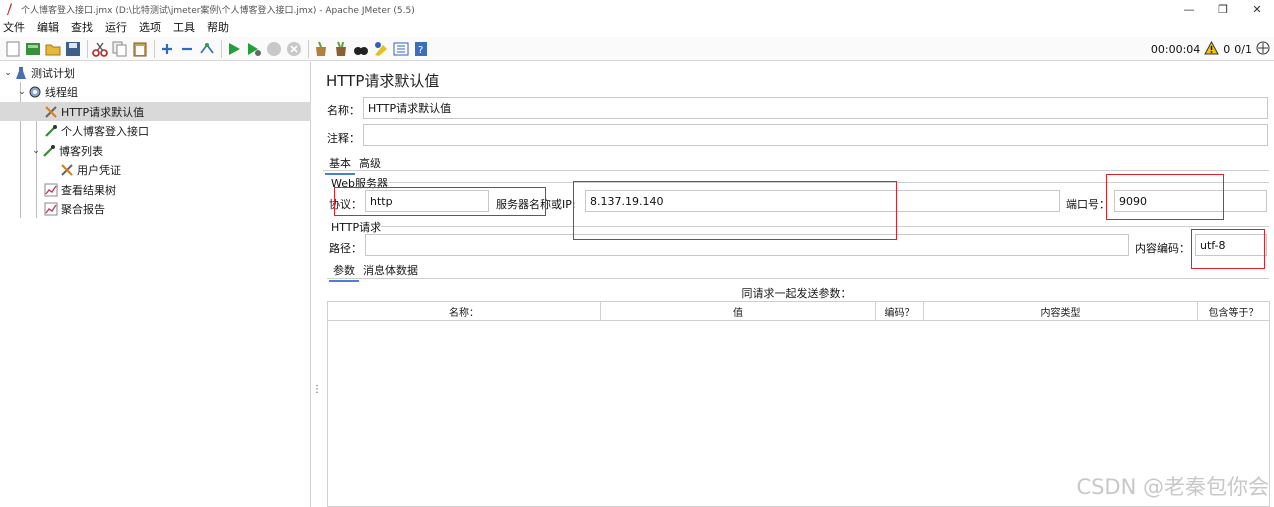 The image size is (1274, 507). Describe the element at coordinates (234, 49) in the screenshot. I see `start-icon` at that location.